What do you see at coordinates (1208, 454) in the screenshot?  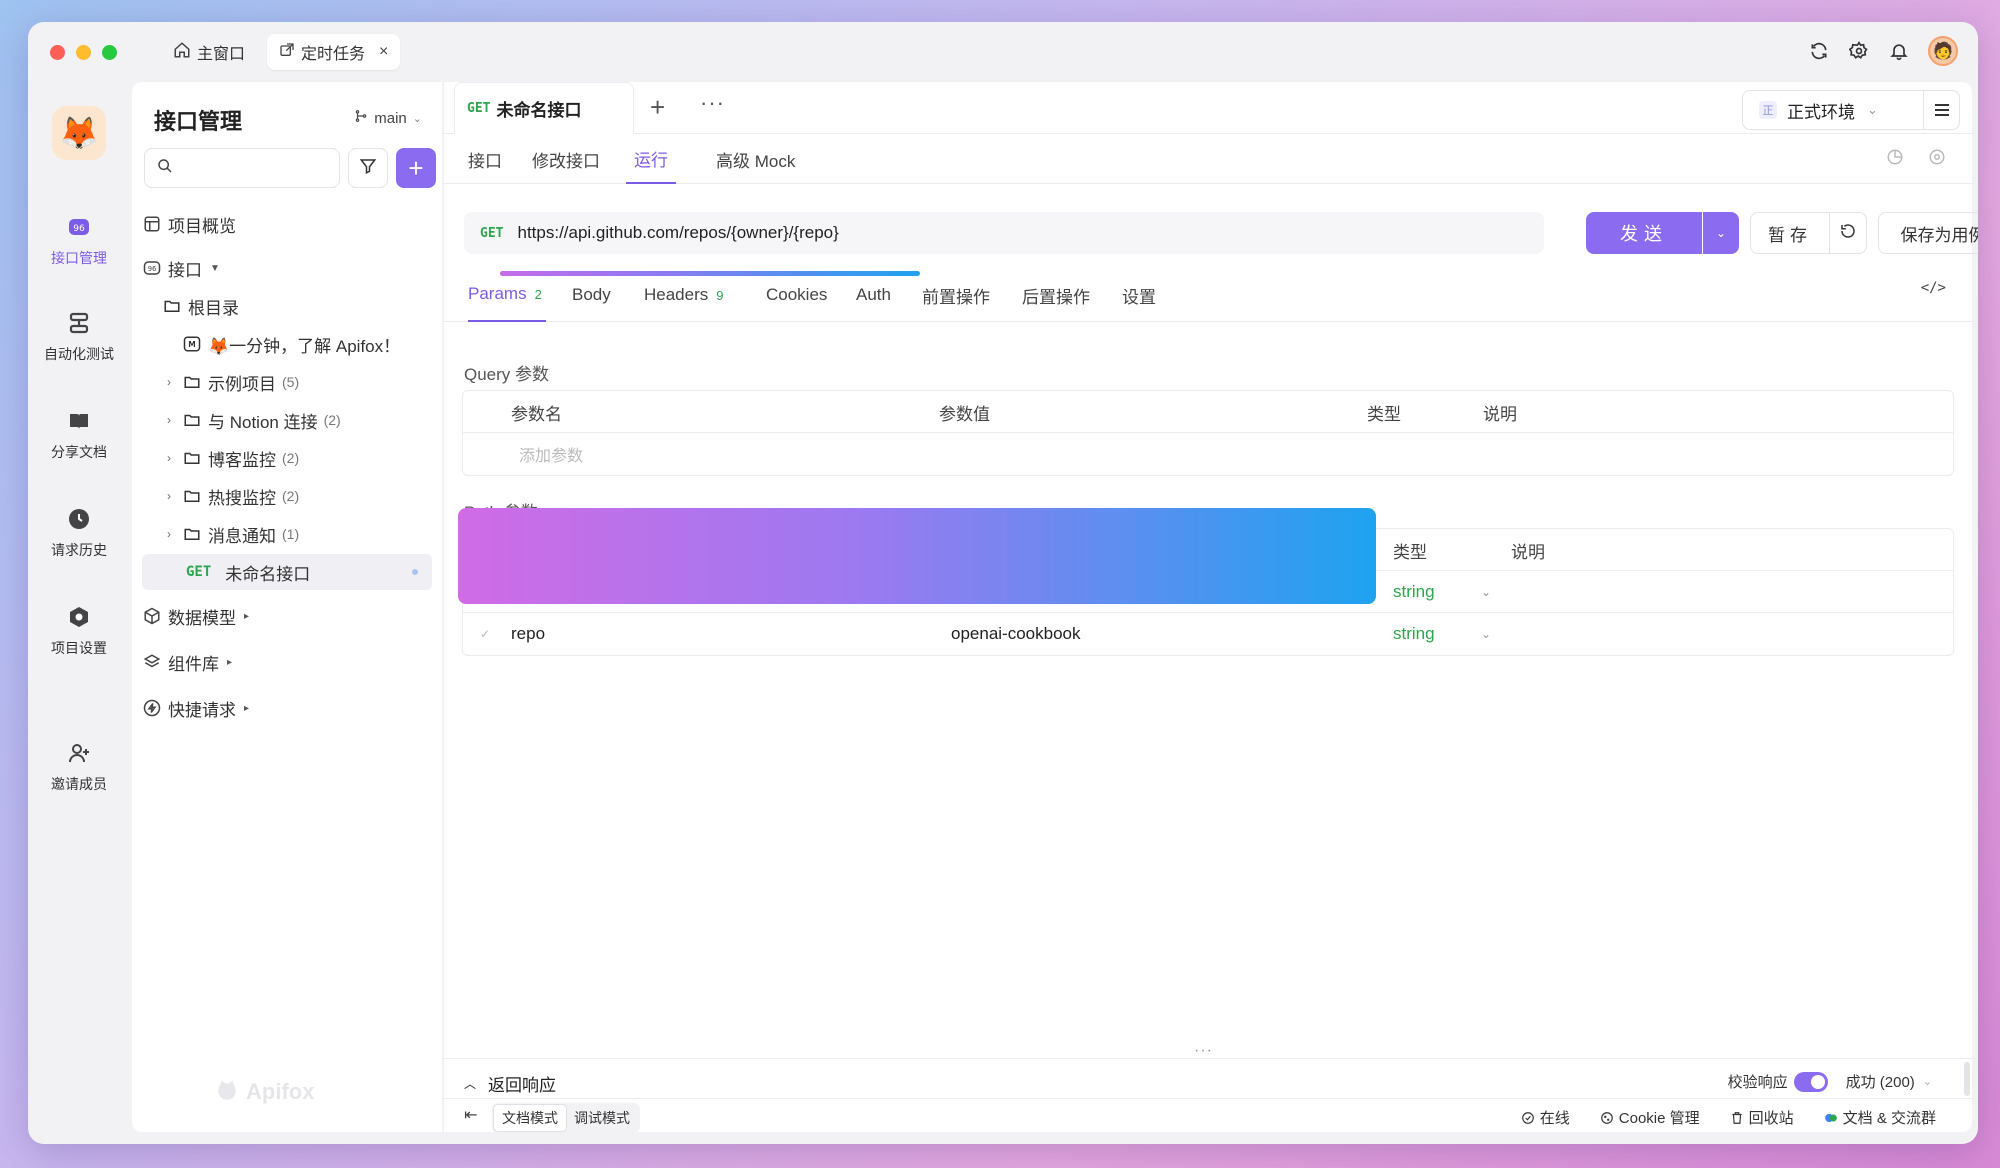 I see `add-param-row: 添加参数` at bounding box center [1208, 454].